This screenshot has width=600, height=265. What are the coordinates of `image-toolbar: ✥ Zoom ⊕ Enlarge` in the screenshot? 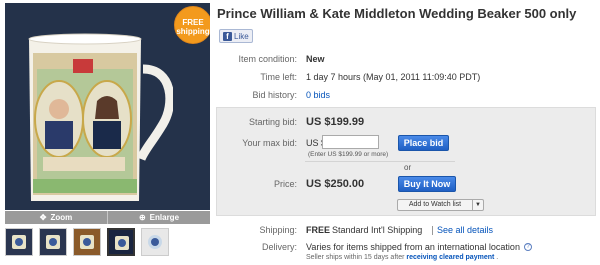 It's located at (107, 217).